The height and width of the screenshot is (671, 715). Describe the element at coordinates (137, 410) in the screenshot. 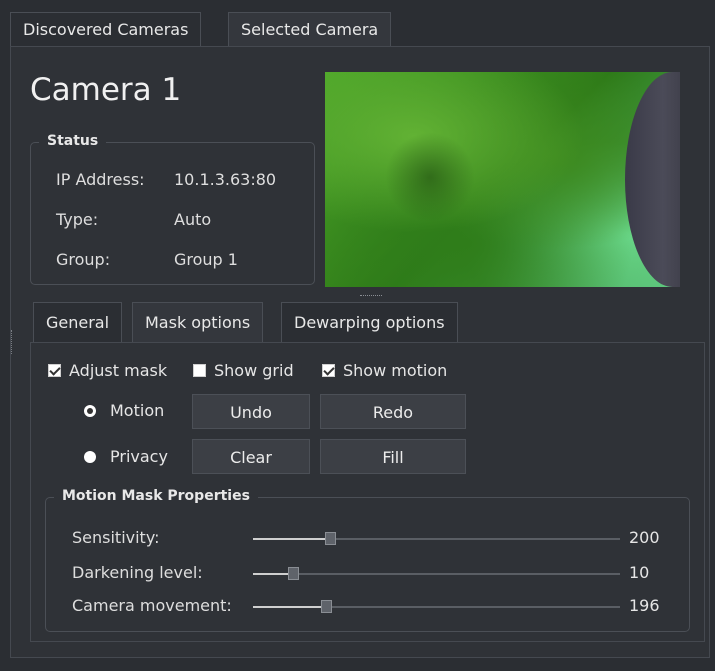

I see `motion-radio-label: Motion` at that location.